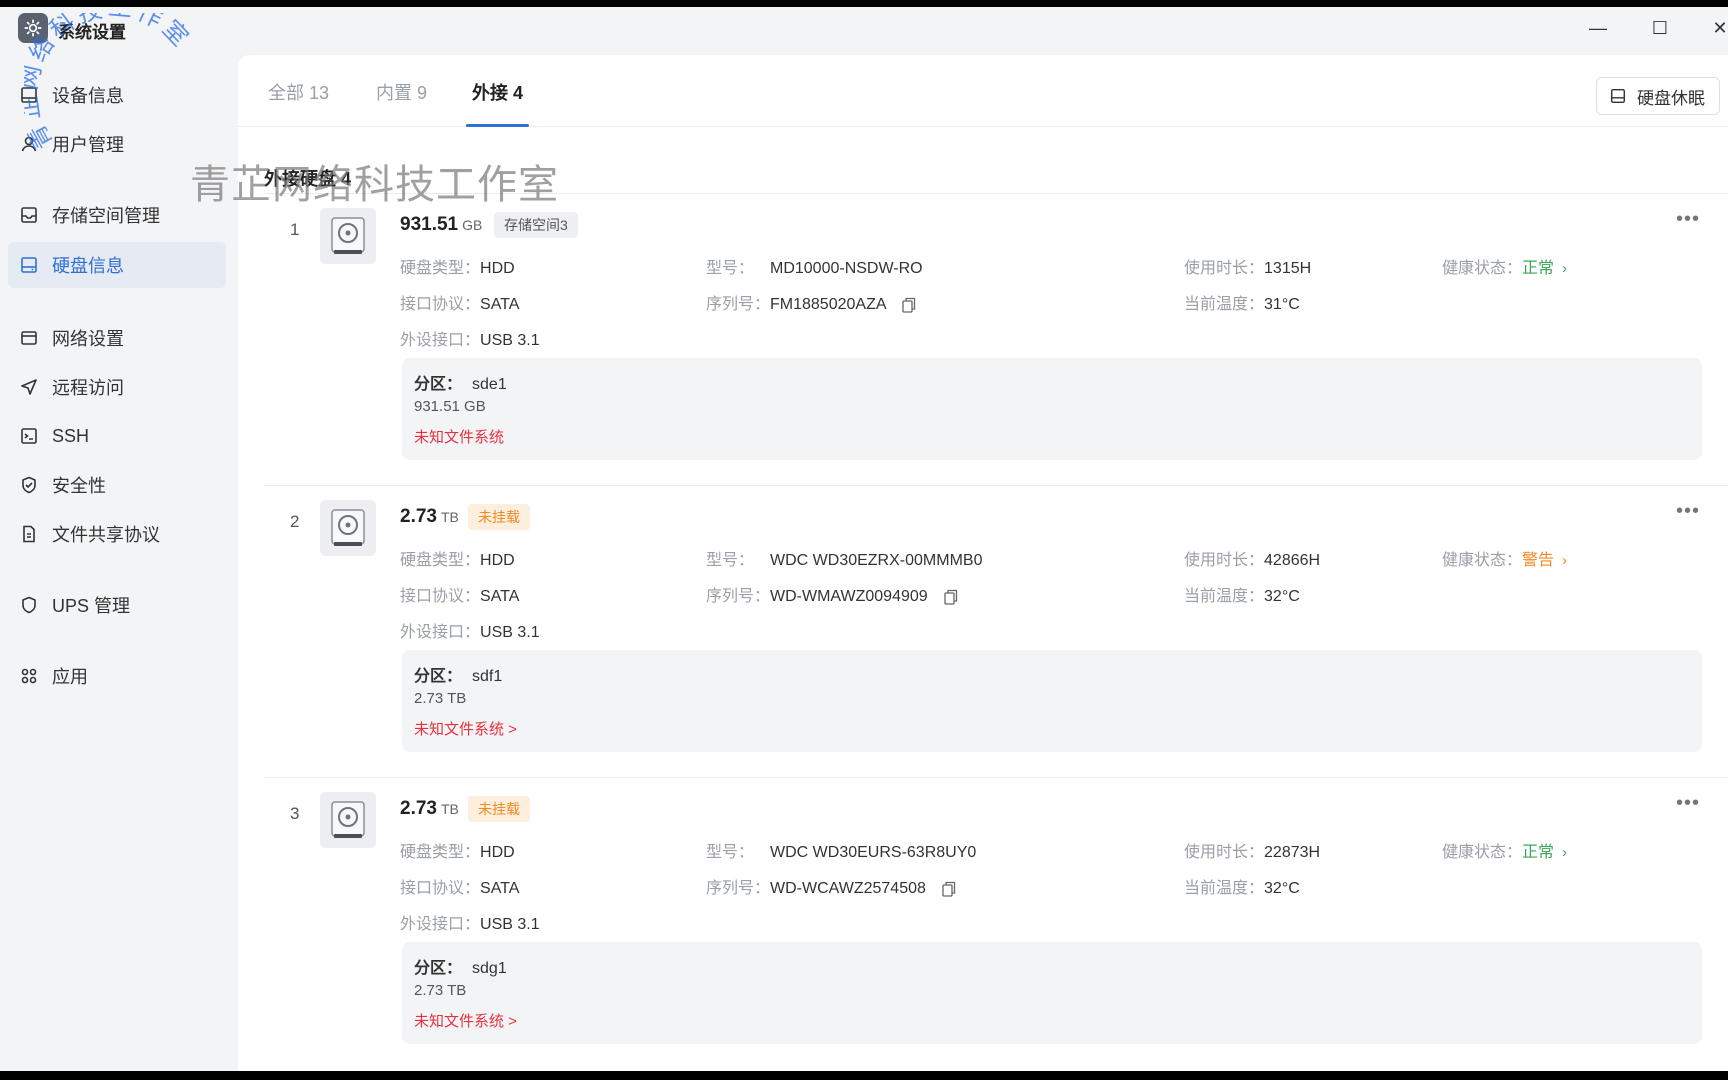 This screenshot has height=1080, width=1728. What do you see at coordinates (873, 852) in the screenshot?
I see `field-value: WDC WD30EURS-63R8UY0` at bounding box center [873, 852].